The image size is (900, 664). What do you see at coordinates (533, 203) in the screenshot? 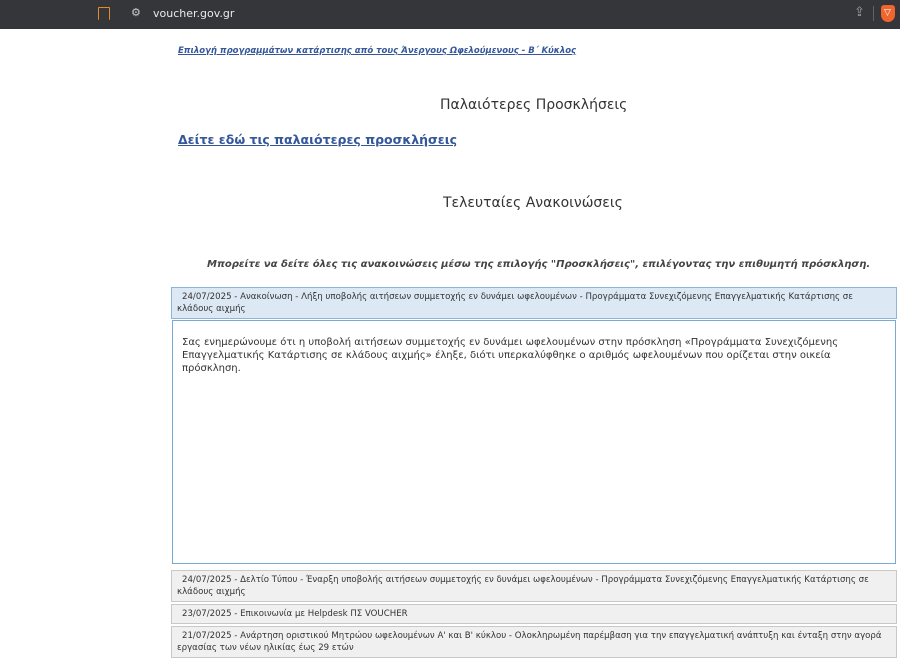
I see `latest-announcements-heading: Τελευταίες Ανακοινώσεις` at bounding box center [533, 203].